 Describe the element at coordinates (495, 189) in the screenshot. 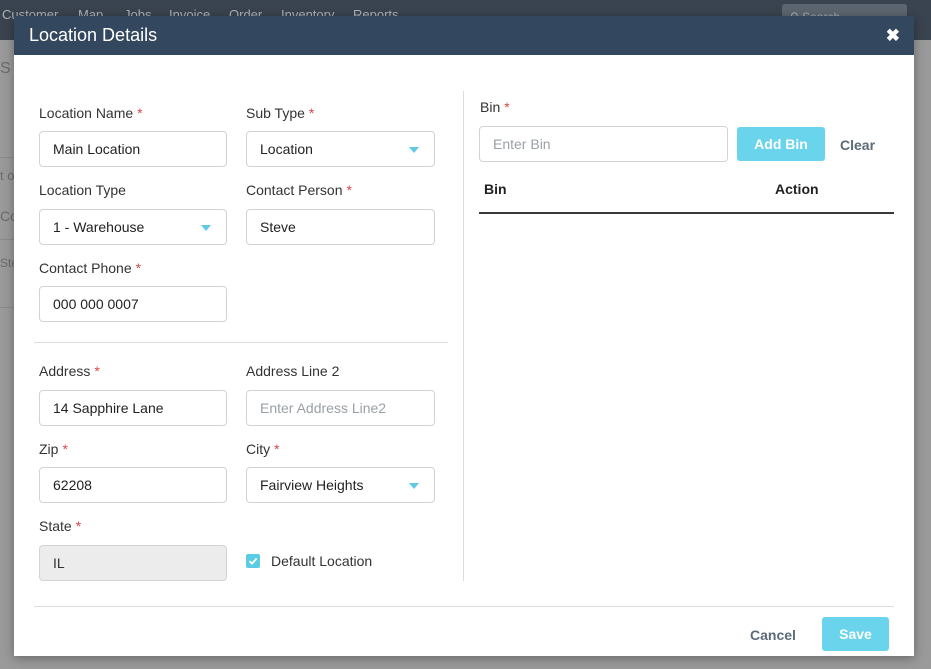

I see `bin-column-header: Bin` at that location.